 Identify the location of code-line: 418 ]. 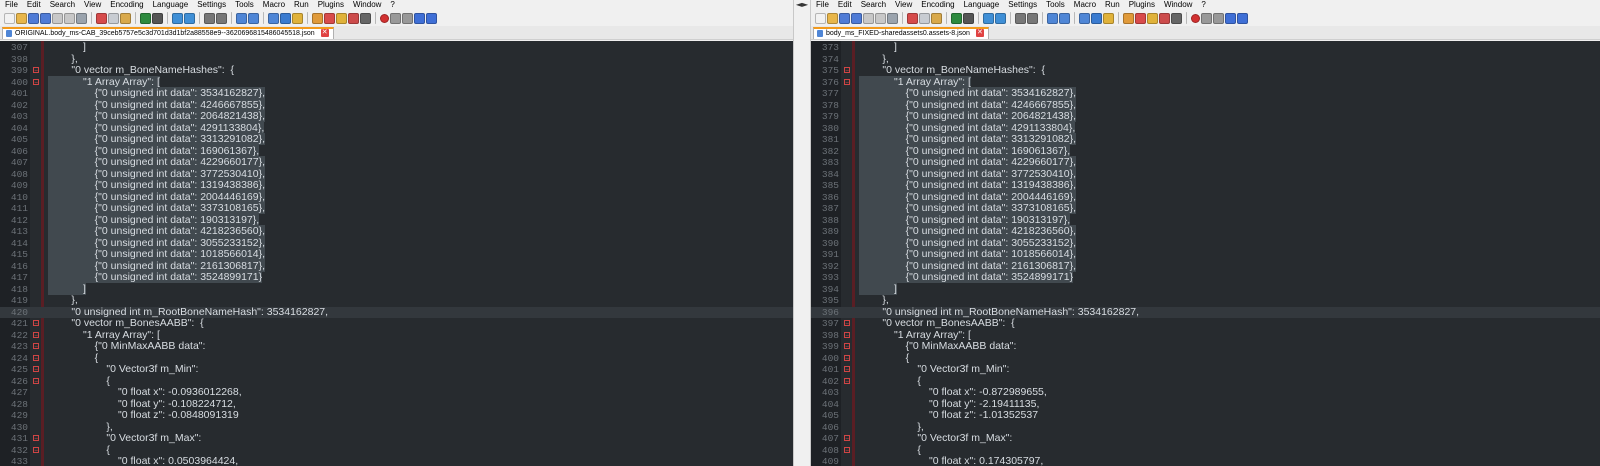
(396, 289).